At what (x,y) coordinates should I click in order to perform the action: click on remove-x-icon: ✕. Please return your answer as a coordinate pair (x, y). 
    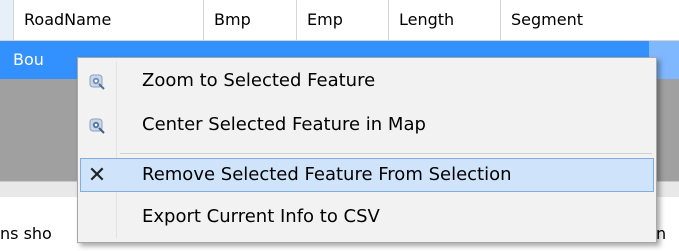
    Looking at the image, I should click on (97, 175).